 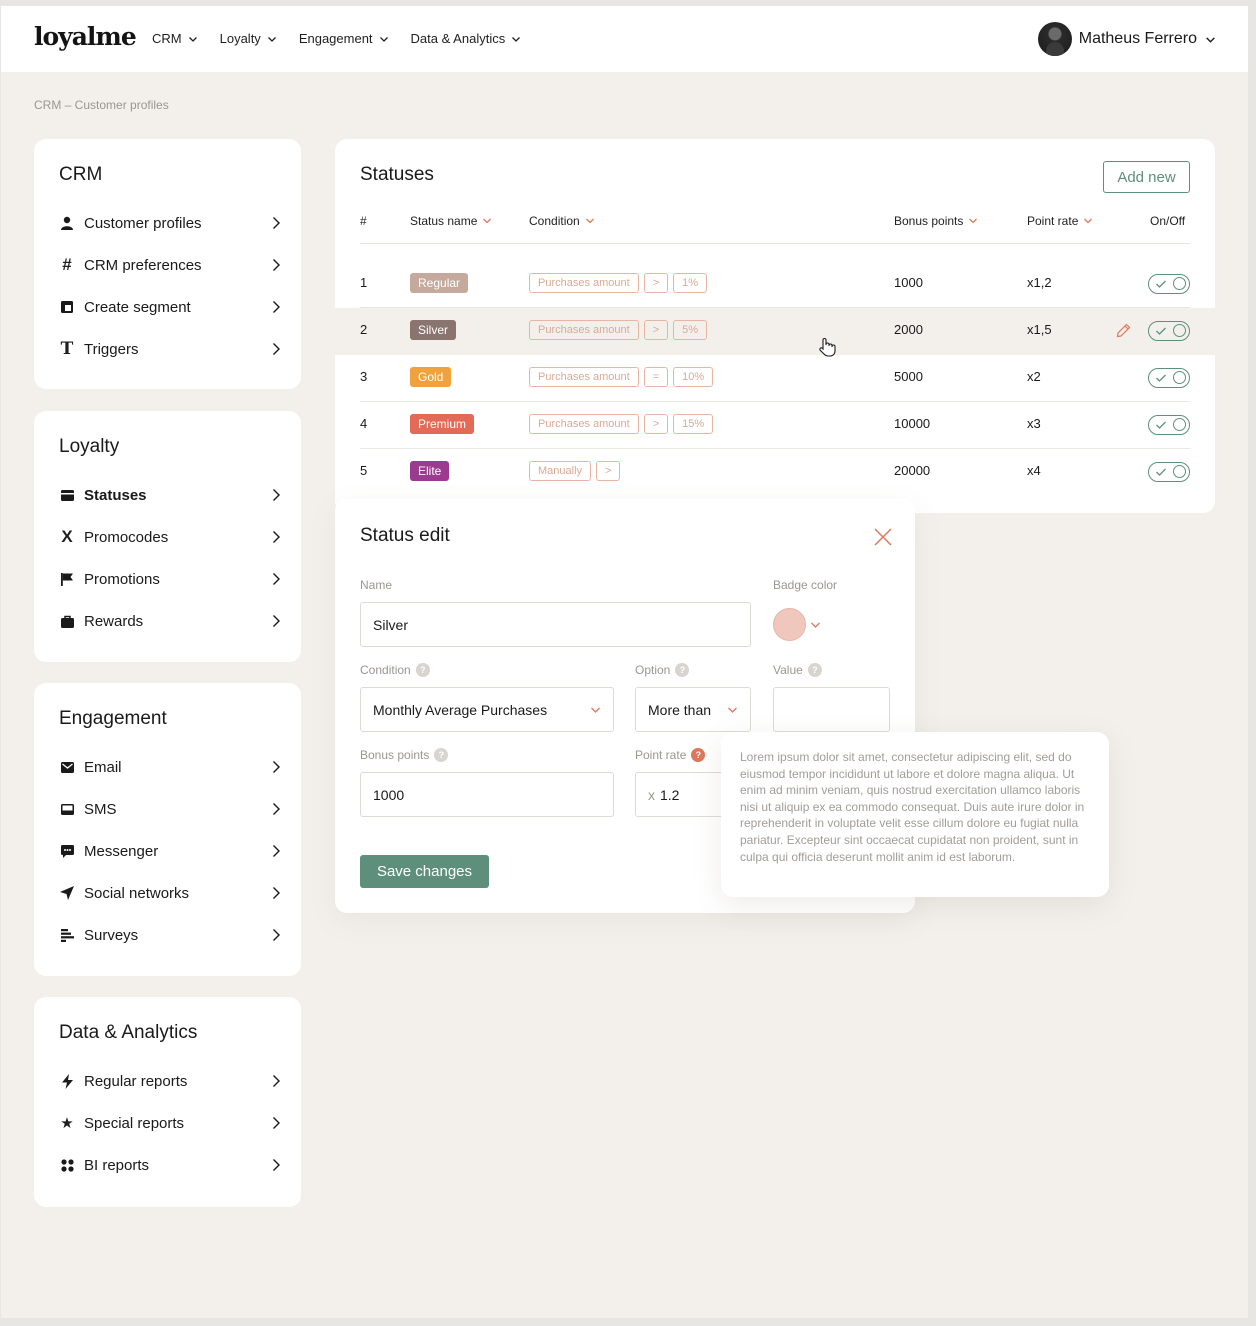 I want to click on field-label: Value, so click(x=788, y=670).